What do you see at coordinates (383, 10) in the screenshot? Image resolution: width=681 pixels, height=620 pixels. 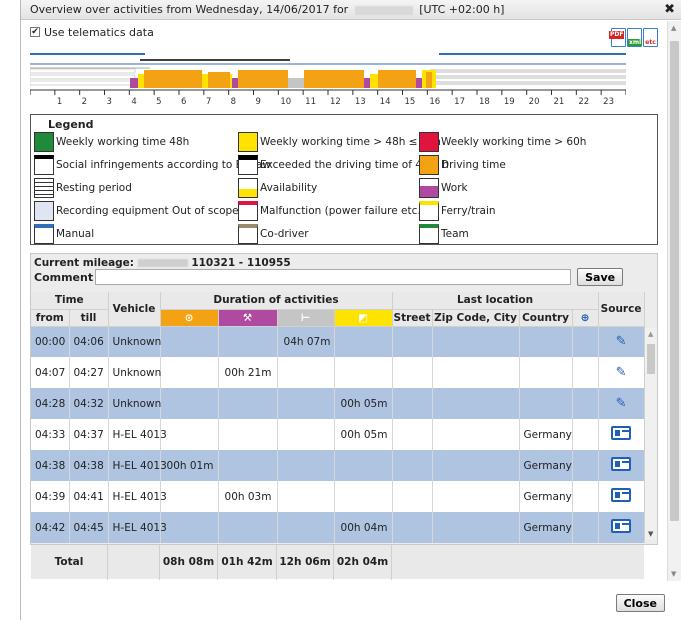 I see `redacted-driver-name` at bounding box center [383, 10].